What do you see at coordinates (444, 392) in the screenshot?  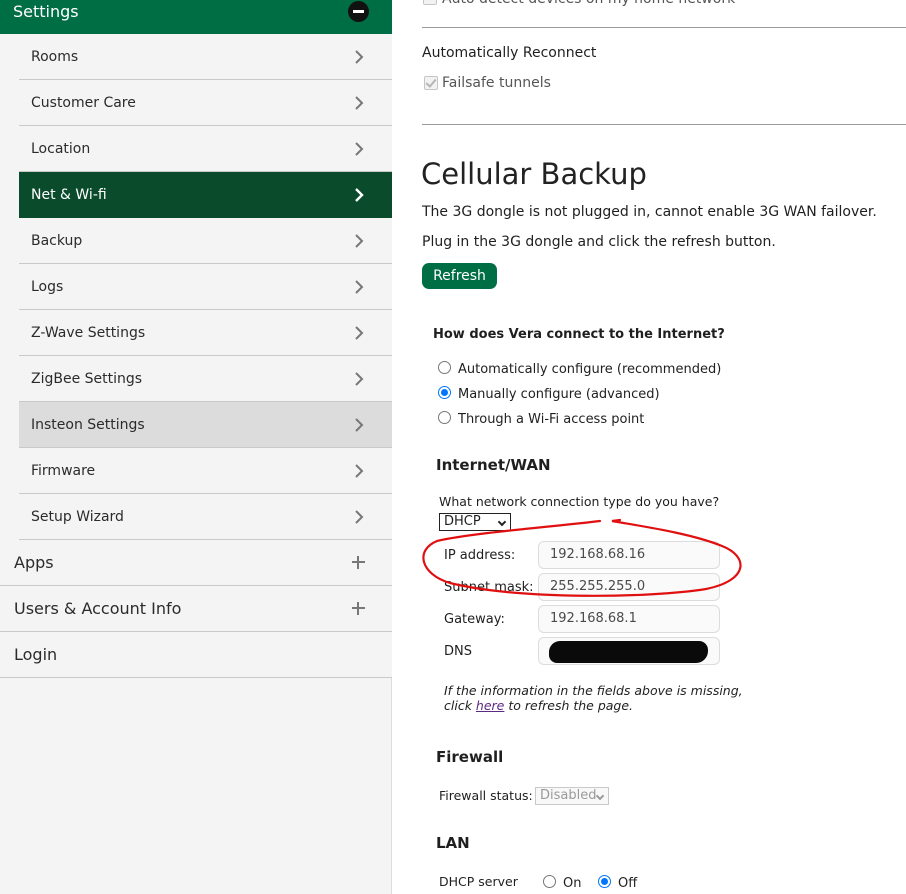 I see `radio-manual-configure` at bounding box center [444, 392].